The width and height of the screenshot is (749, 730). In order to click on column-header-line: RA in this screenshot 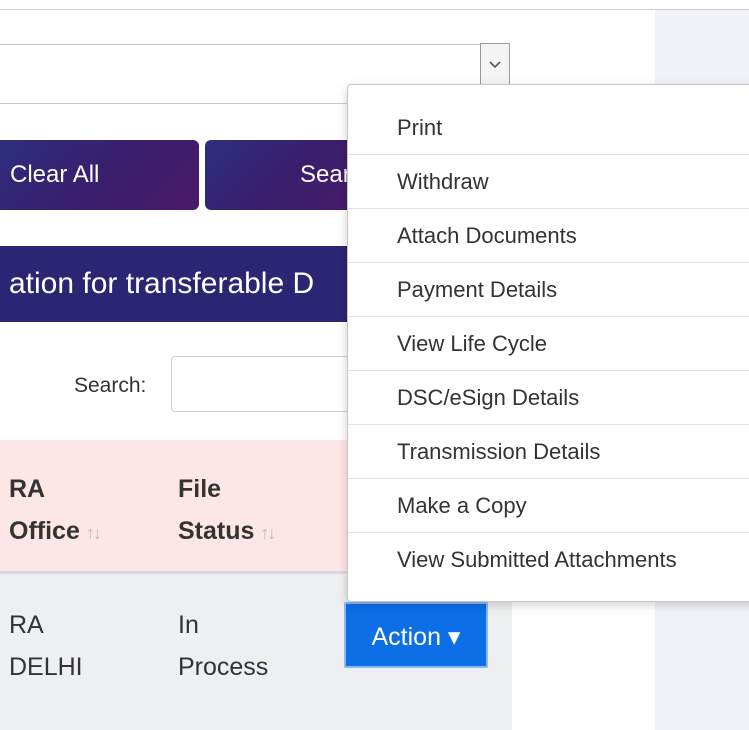, I will do `click(27, 489)`.